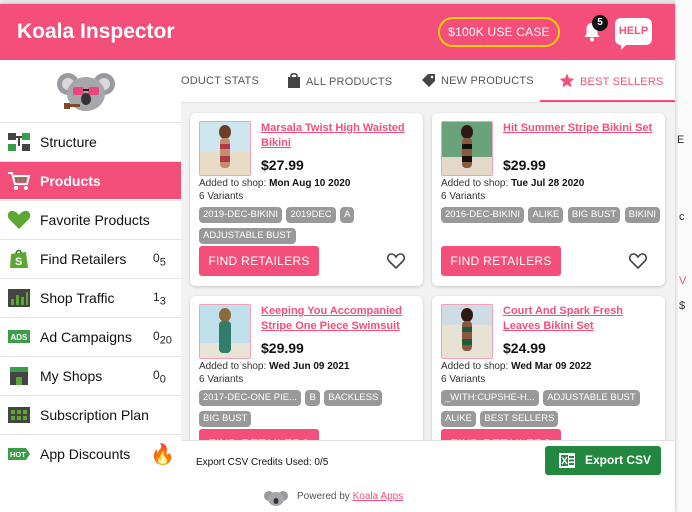  What do you see at coordinates (567, 460) in the screenshot?
I see `excel-icon` at bounding box center [567, 460].